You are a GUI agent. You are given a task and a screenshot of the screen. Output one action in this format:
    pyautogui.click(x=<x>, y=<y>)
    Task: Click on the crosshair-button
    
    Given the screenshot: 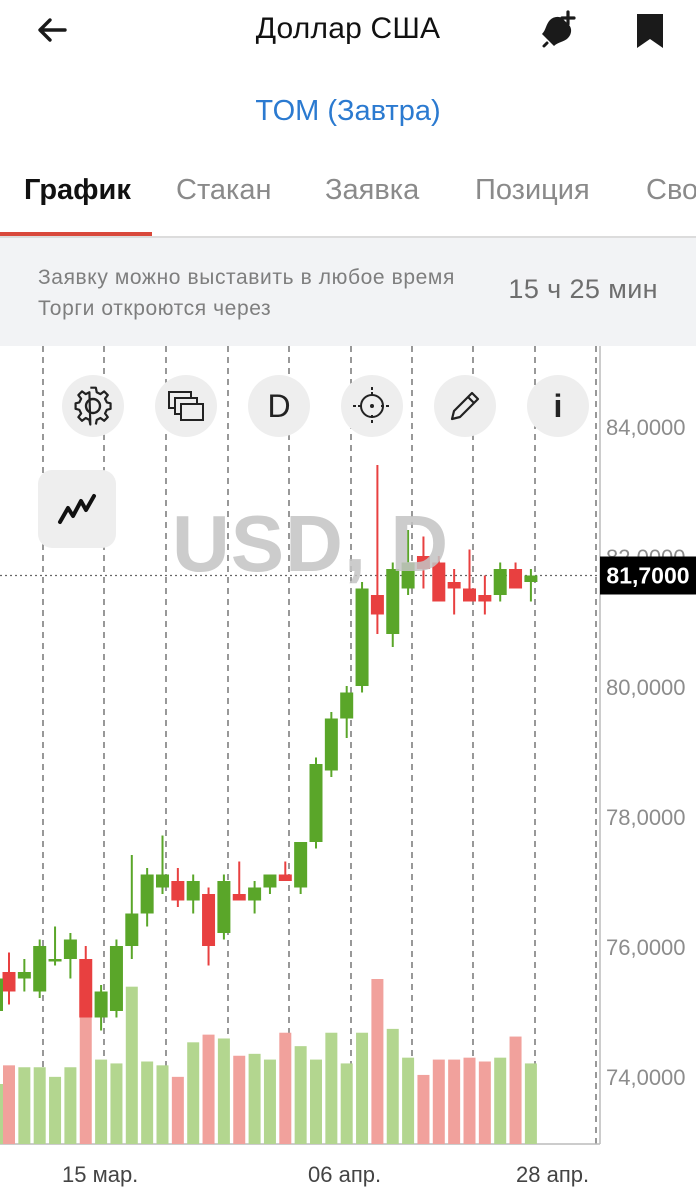 What is the action you would take?
    pyautogui.click(x=372, y=406)
    